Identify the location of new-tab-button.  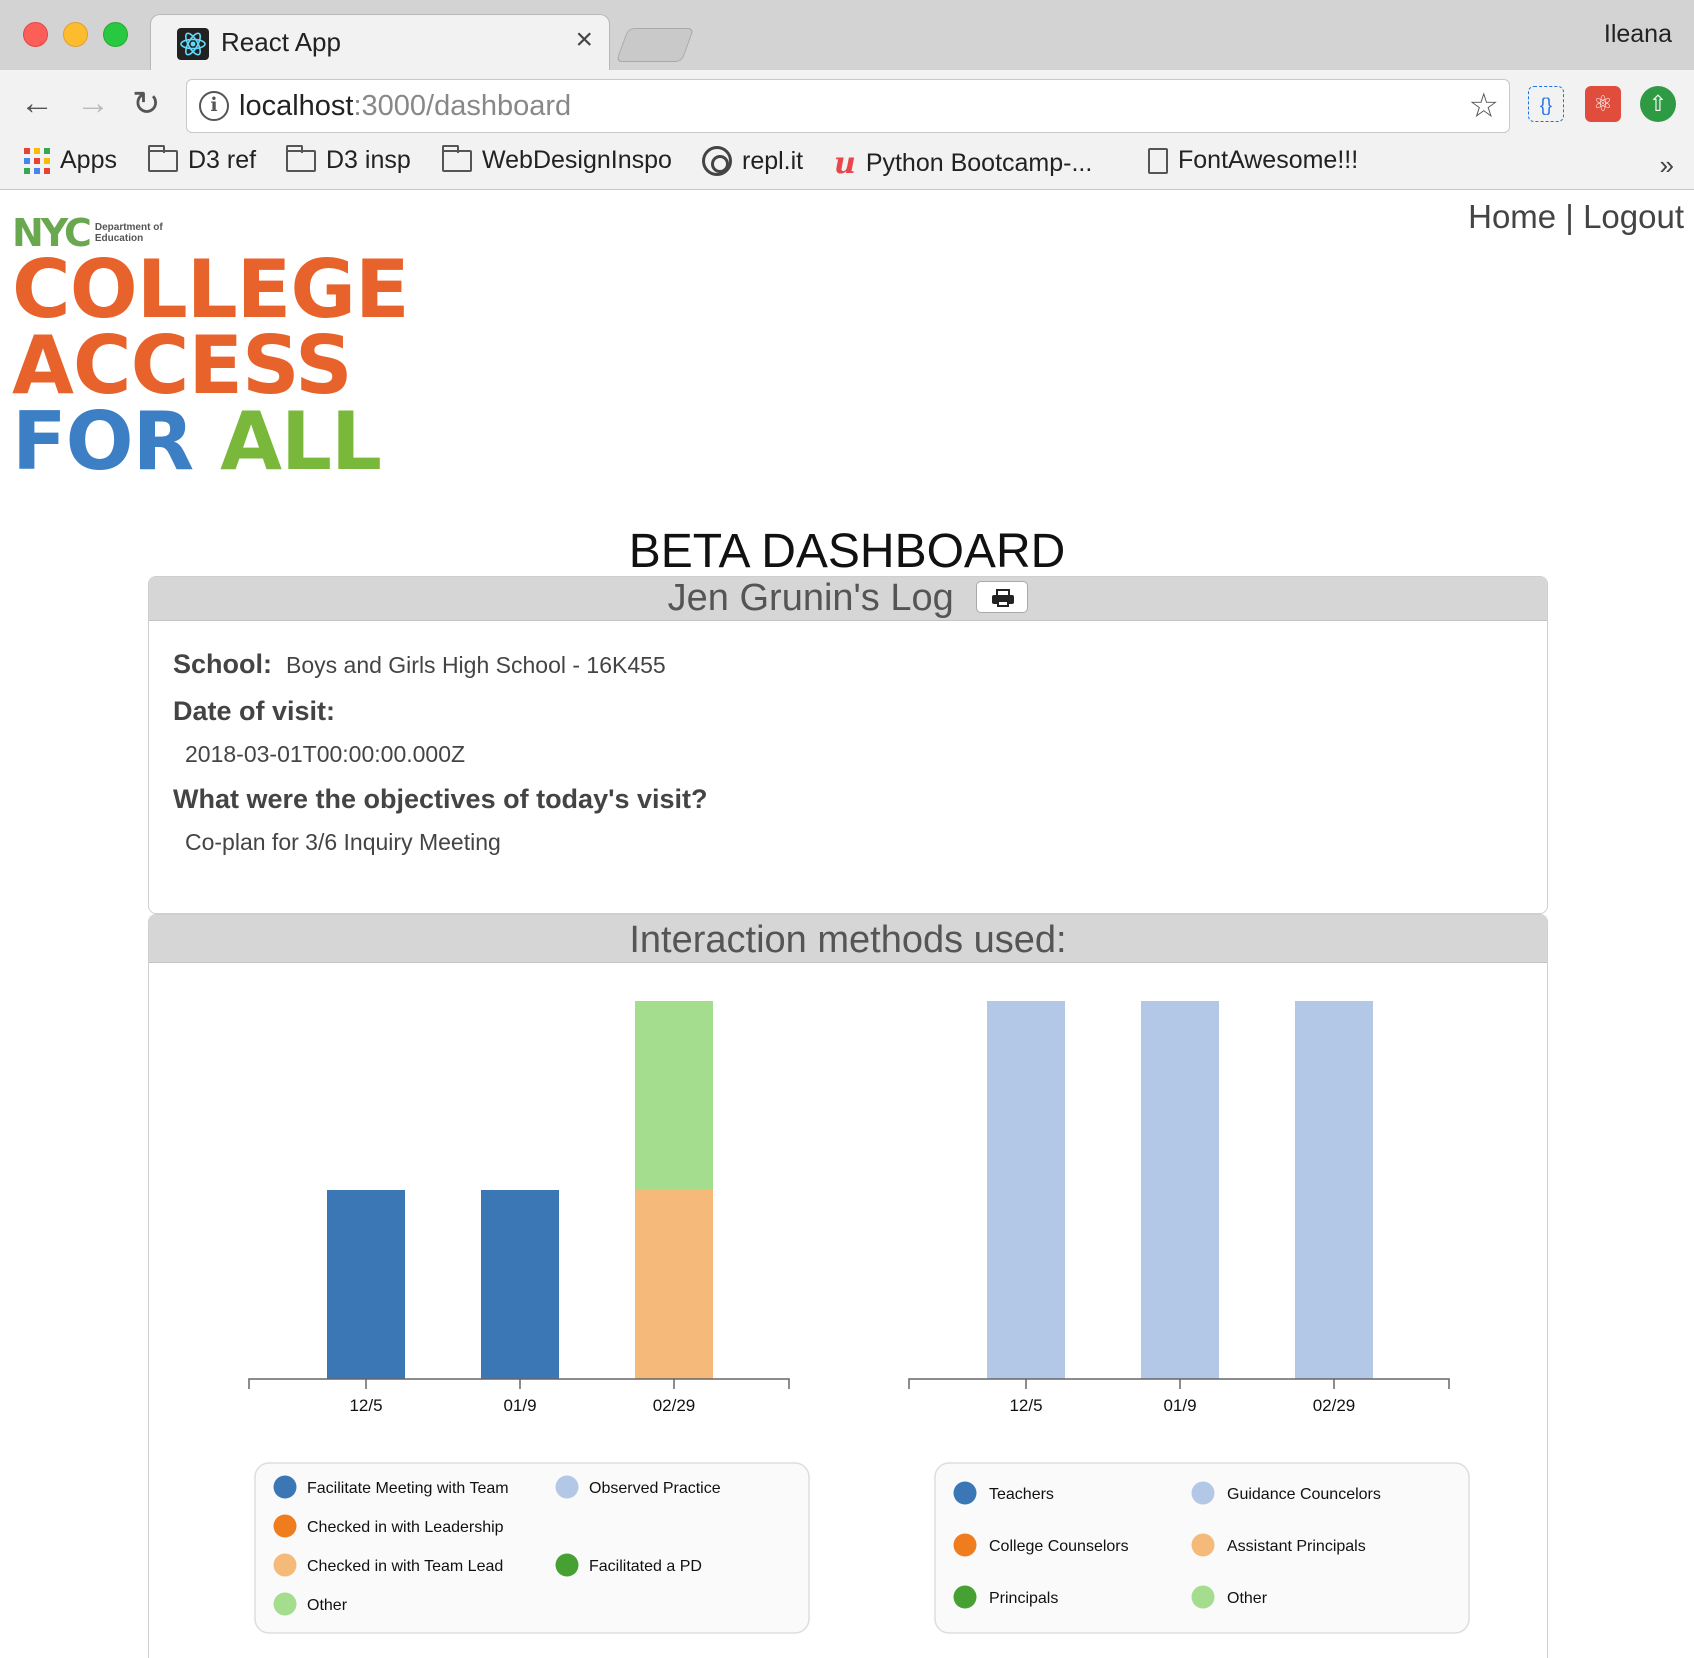
(655, 45).